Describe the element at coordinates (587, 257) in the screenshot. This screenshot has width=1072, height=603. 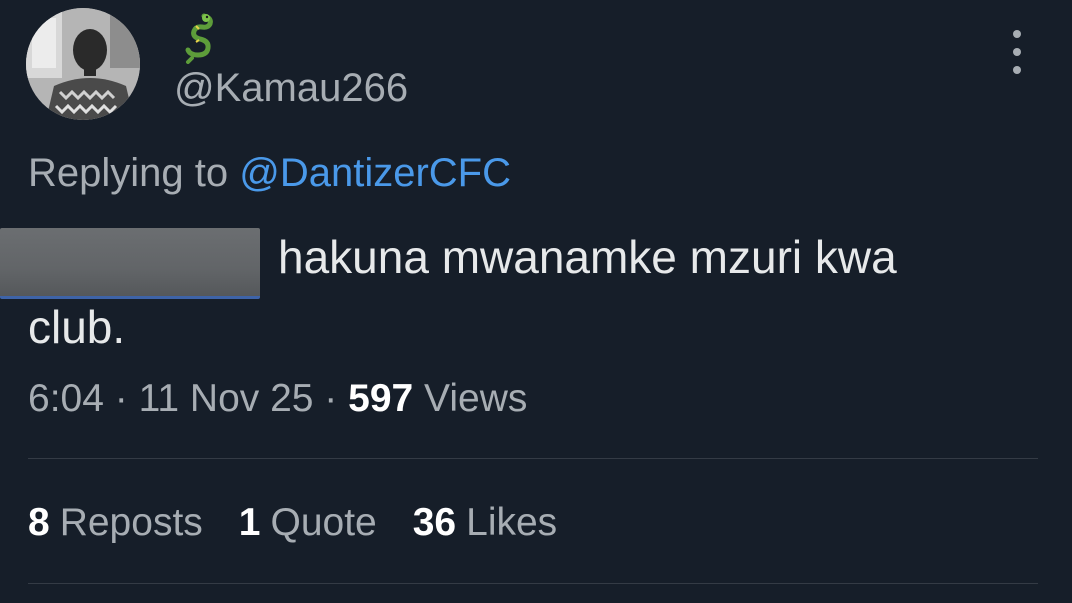
I see `tweet-text-line1: hakuna mwanamke mzuri kwa` at that location.